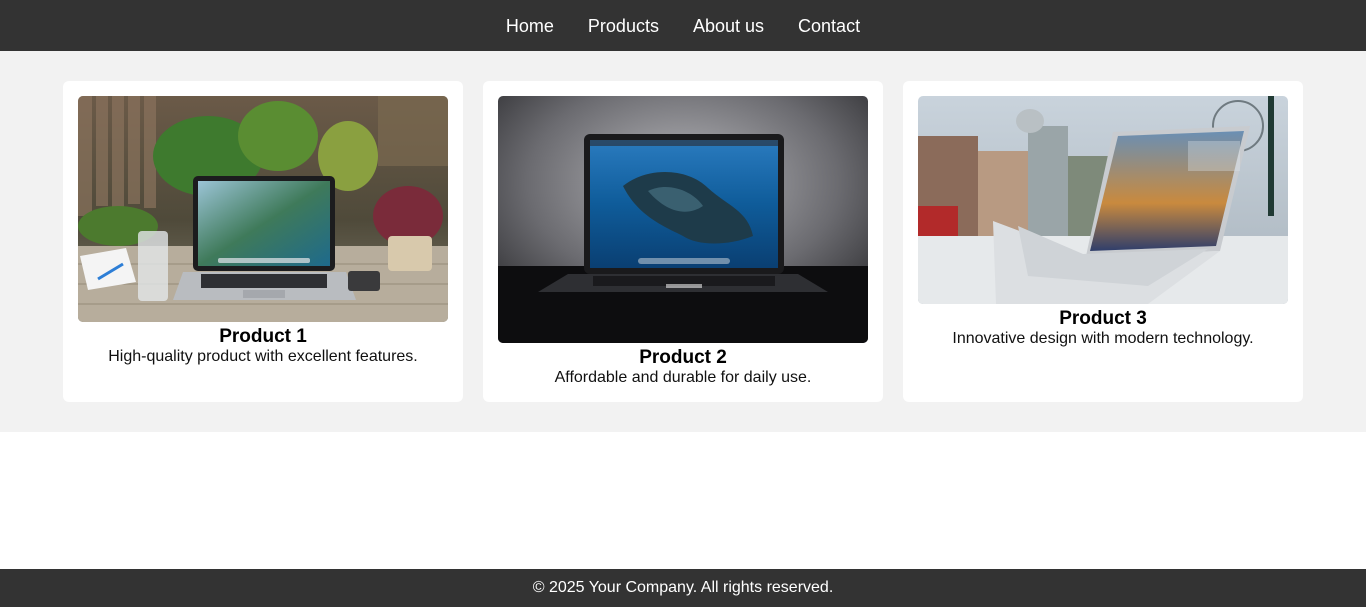 This screenshot has width=1366, height=607. What do you see at coordinates (263, 336) in the screenshot?
I see `product-1-title: Product 1` at bounding box center [263, 336].